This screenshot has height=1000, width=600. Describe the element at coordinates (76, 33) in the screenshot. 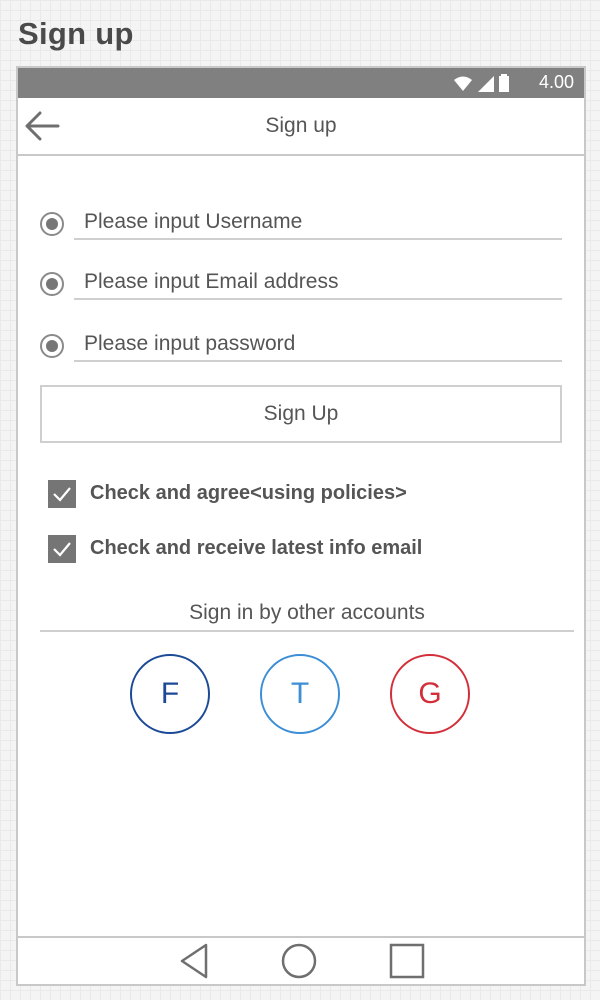

I see `page-heading: Sign up` at that location.